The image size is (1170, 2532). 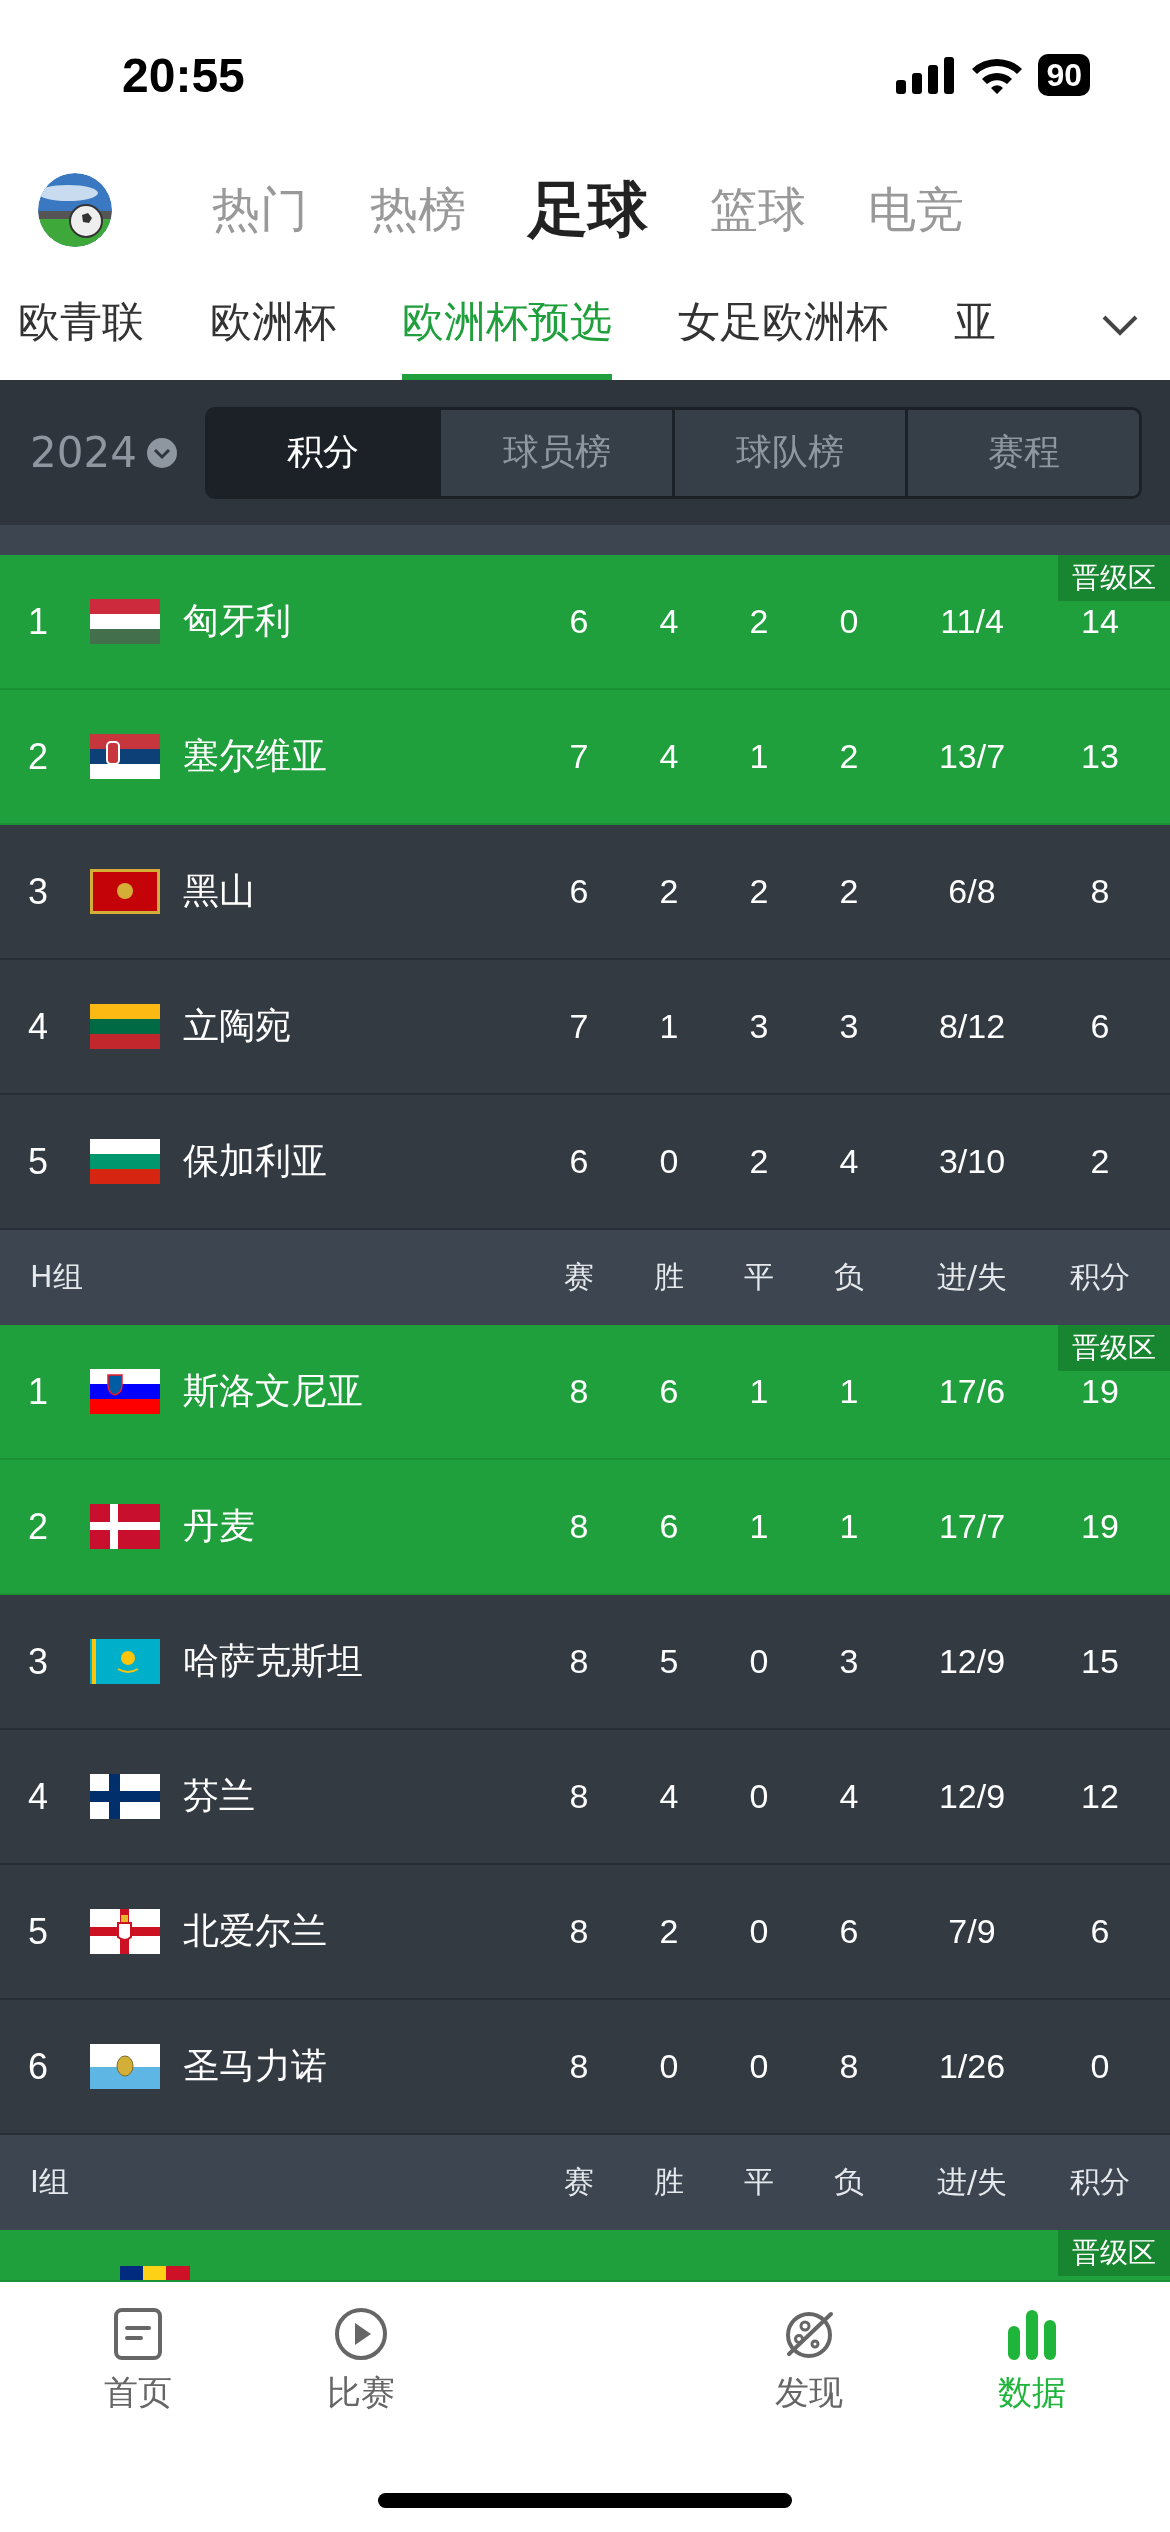 I want to click on rank-number: 2, so click(x=39, y=1526).